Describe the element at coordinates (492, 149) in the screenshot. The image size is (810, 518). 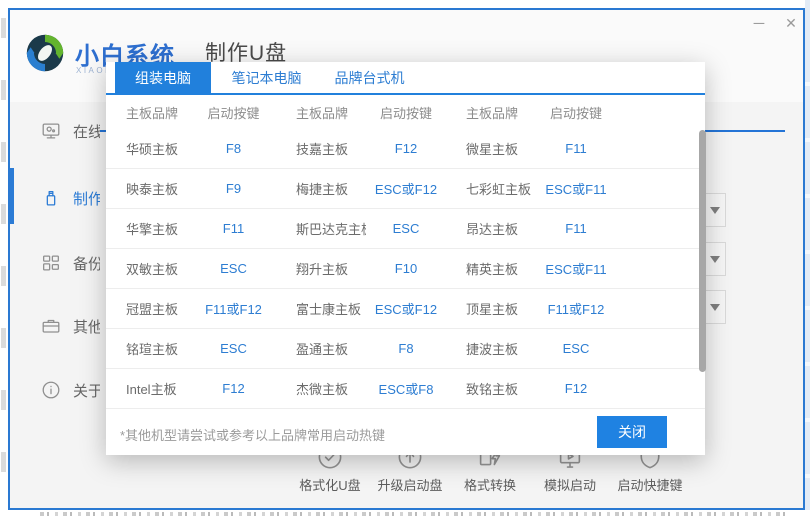
I see `motherboard-brand: 微星主板` at that location.